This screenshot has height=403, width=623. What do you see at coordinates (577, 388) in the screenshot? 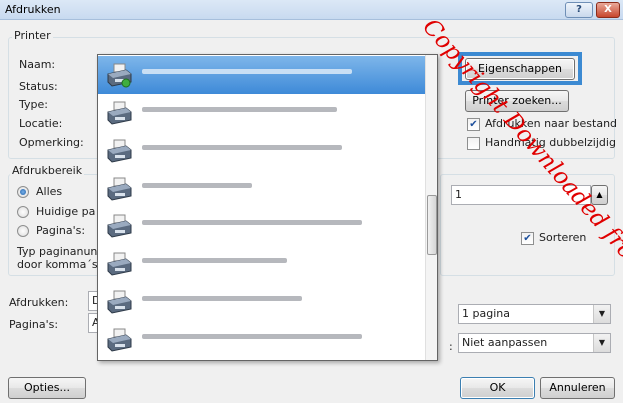
I see `cancel-button: Annuleren` at bounding box center [577, 388].